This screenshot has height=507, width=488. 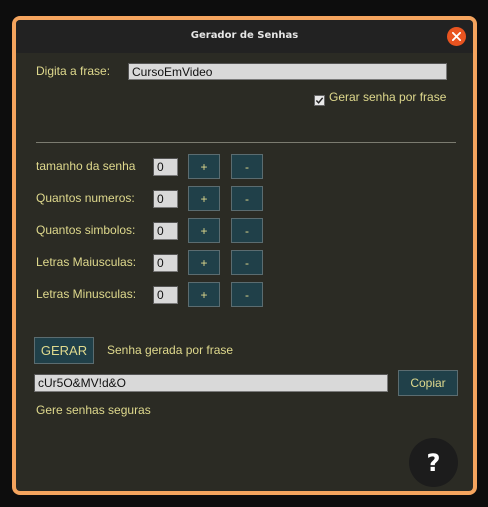 I want to click on help-icon: ?, so click(x=433, y=462).